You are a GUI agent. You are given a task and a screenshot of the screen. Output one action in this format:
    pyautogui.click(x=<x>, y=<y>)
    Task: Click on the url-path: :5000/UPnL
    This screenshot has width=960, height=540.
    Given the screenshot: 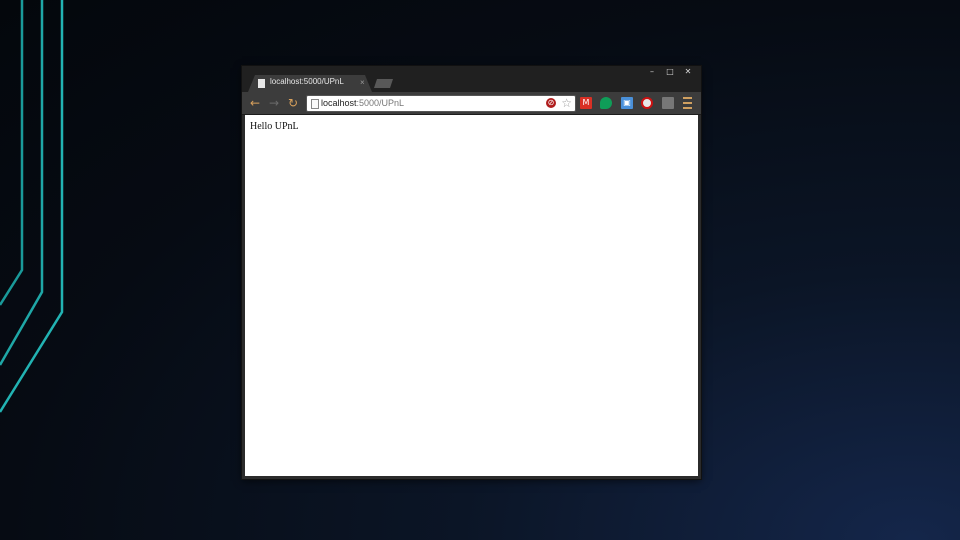 What is the action you would take?
    pyautogui.click(x=380, y=103)
    